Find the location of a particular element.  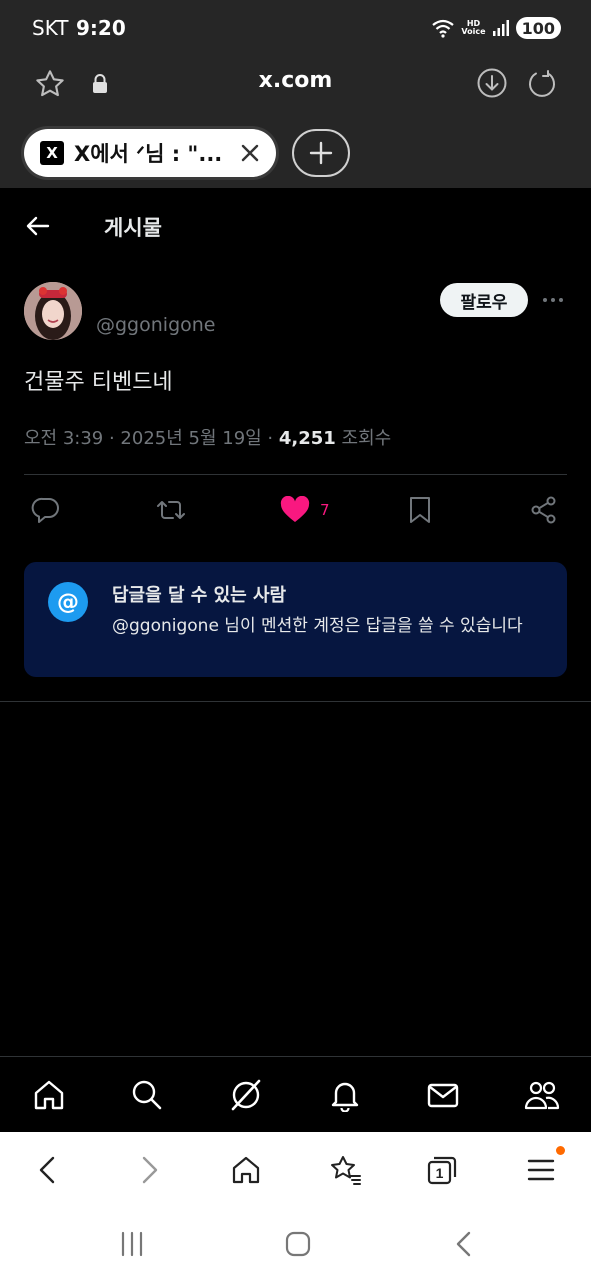

repost-icon is located at coordinates (171, 510).